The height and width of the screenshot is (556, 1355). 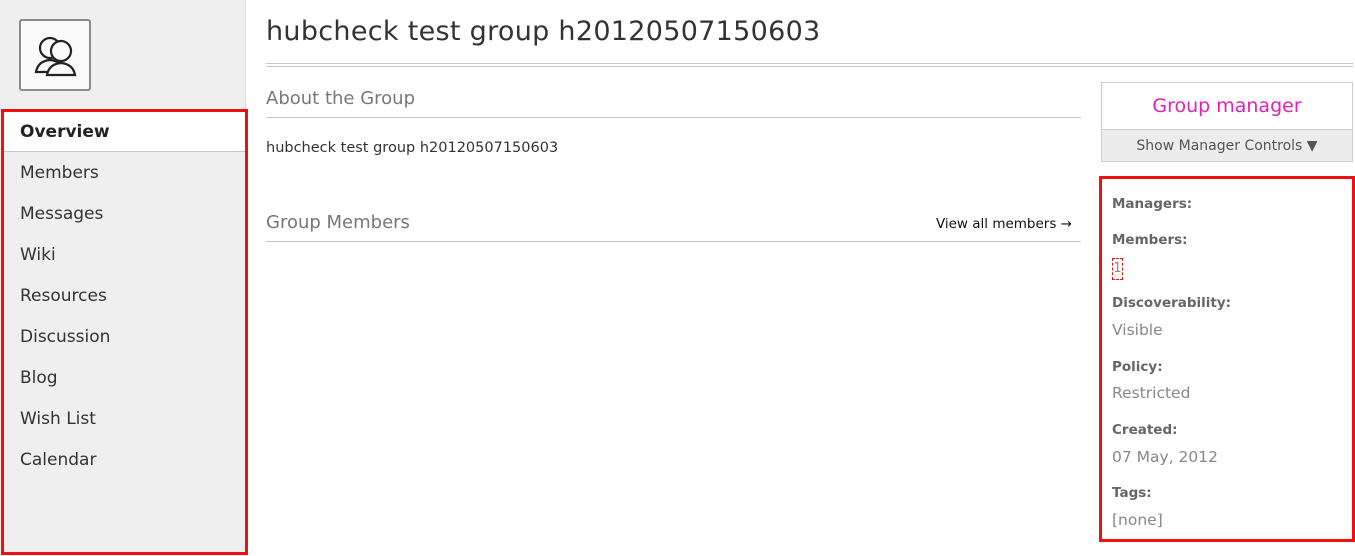 I want to click on about-heading: About the Group, so click(x=341, y=98).